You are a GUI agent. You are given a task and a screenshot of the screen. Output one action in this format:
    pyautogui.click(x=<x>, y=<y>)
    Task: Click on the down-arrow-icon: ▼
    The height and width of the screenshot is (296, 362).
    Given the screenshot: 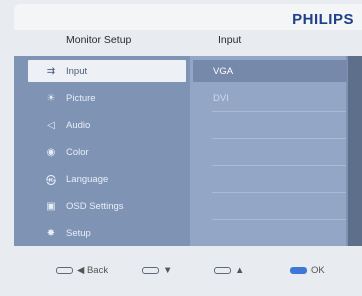 What is the action you would take?
    pyautogui.click(x=168, y=270)
    